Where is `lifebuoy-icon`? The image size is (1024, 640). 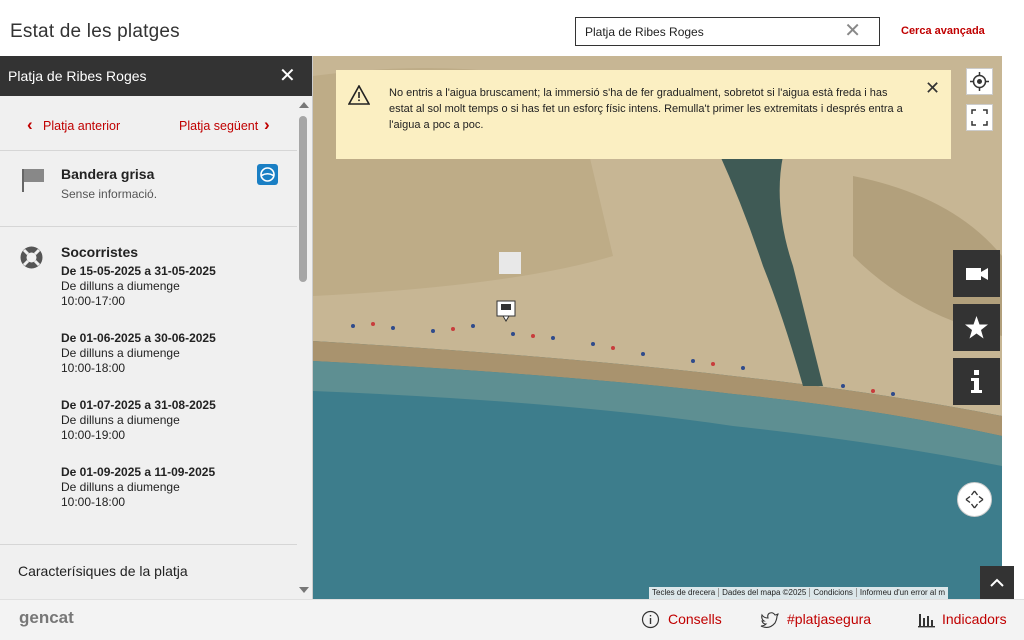
lifebuoy-icon is located at coordinates (31, 257).